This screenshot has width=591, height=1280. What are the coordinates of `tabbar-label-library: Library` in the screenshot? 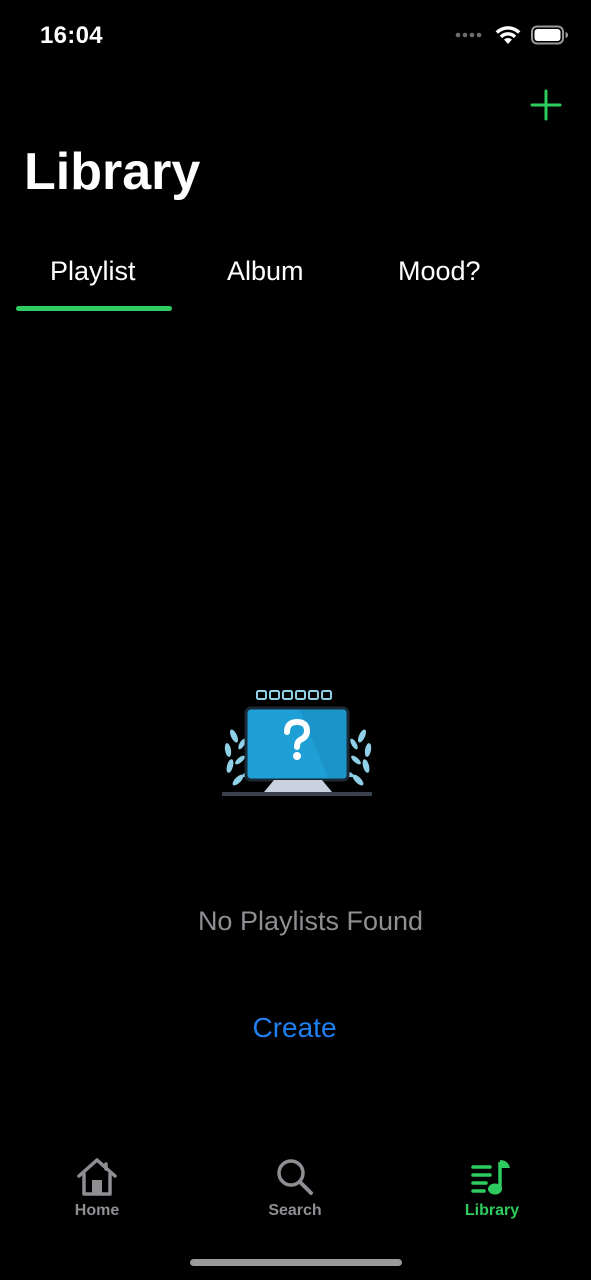 It's located at (492, 1210).